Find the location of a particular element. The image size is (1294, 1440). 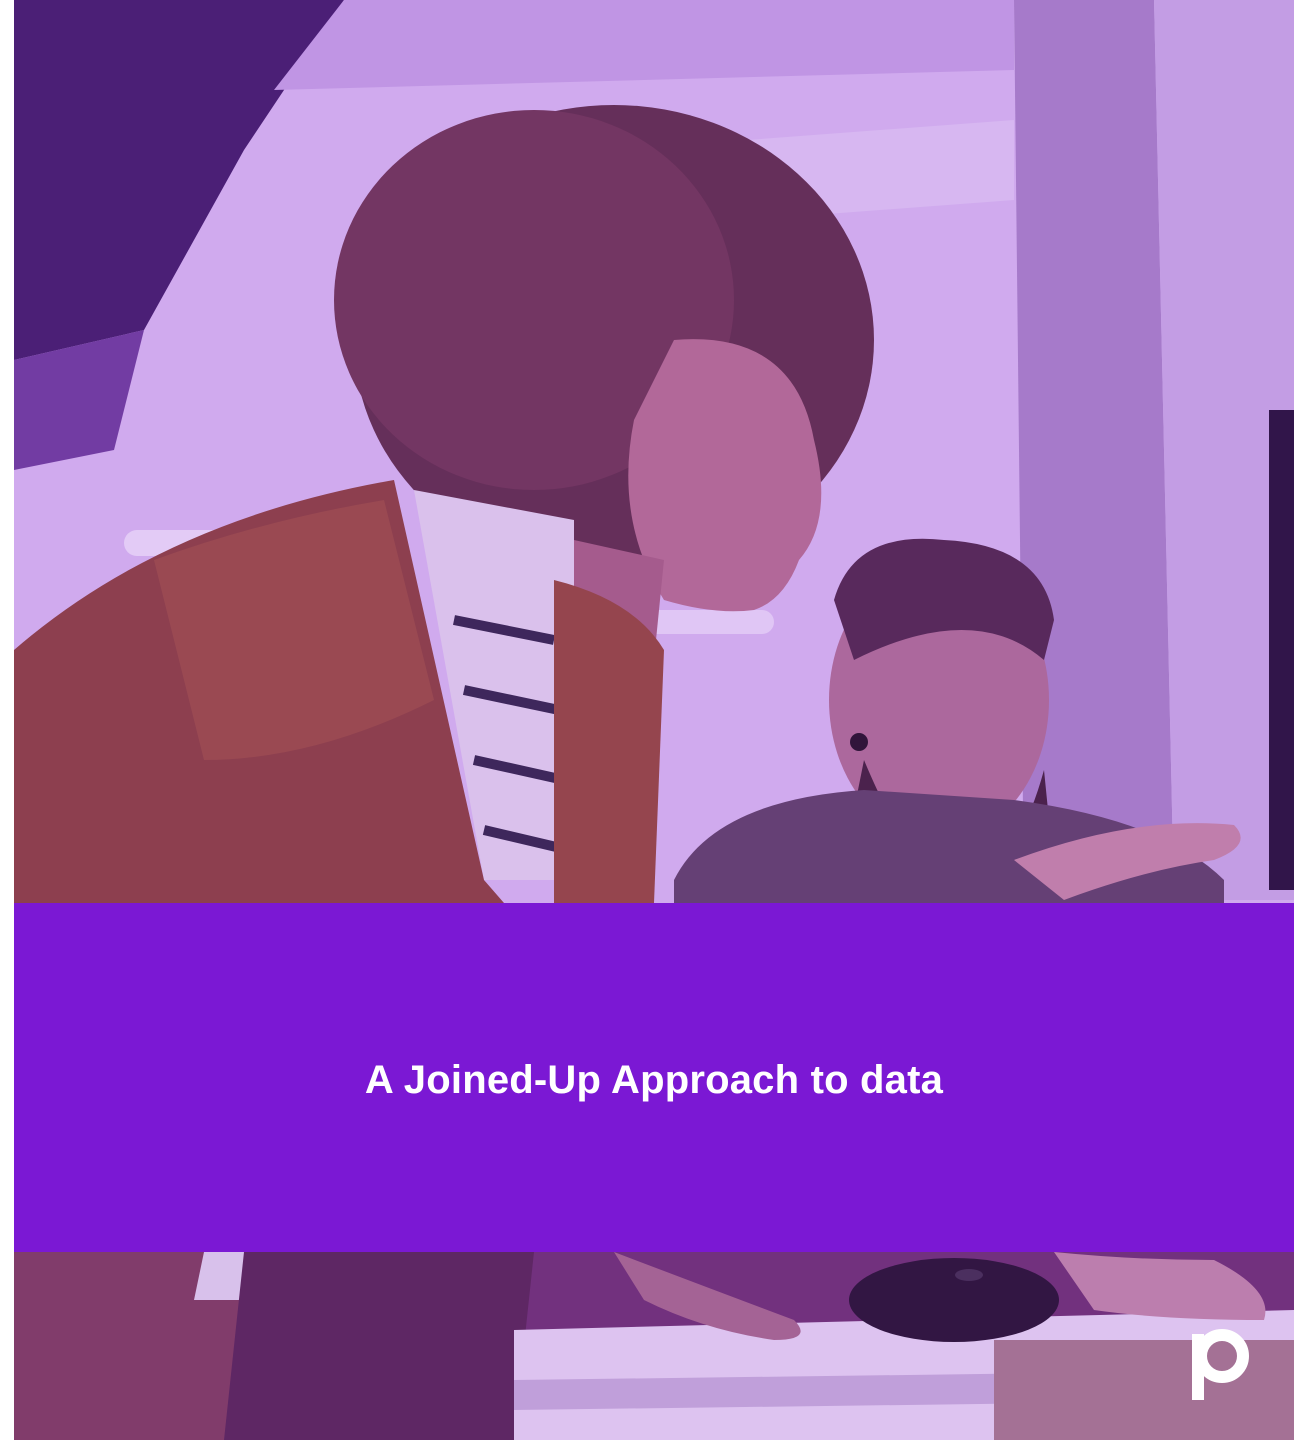

page-title: A Joined-Up Approach to data is located at coordinates (654, 1080).